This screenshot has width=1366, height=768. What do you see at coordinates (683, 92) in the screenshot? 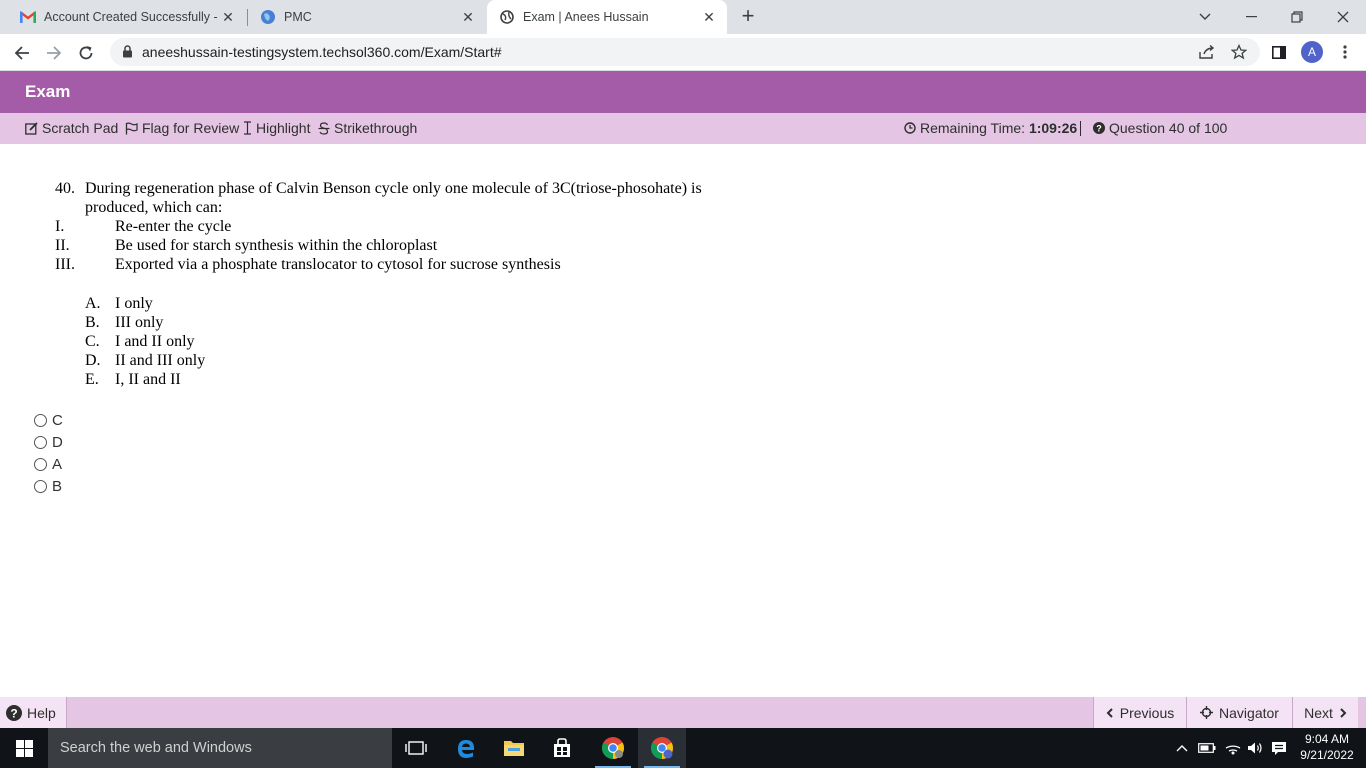
I see `exam-header: Exam` at bounding box center [683, 92].